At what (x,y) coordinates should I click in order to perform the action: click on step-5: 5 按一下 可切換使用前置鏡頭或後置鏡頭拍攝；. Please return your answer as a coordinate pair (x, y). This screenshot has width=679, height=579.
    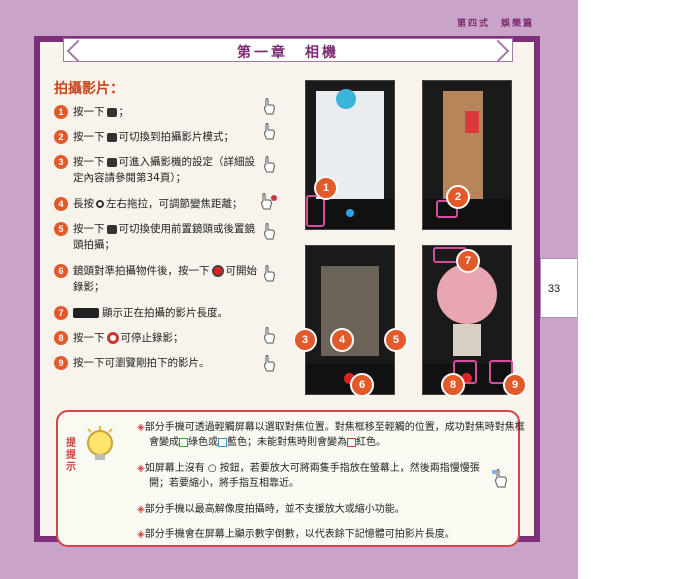
    Looking at the image, I should click on (158, 237).